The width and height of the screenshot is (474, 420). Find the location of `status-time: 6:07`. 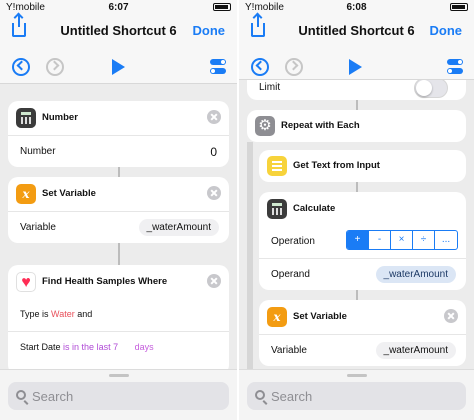

status-time: 6:07 is located at coordinates (118, 7).